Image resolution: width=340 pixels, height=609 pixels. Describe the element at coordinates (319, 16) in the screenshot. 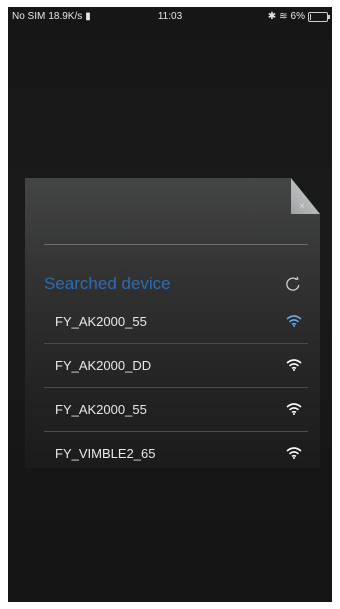

I see `battery-icon` at that location.